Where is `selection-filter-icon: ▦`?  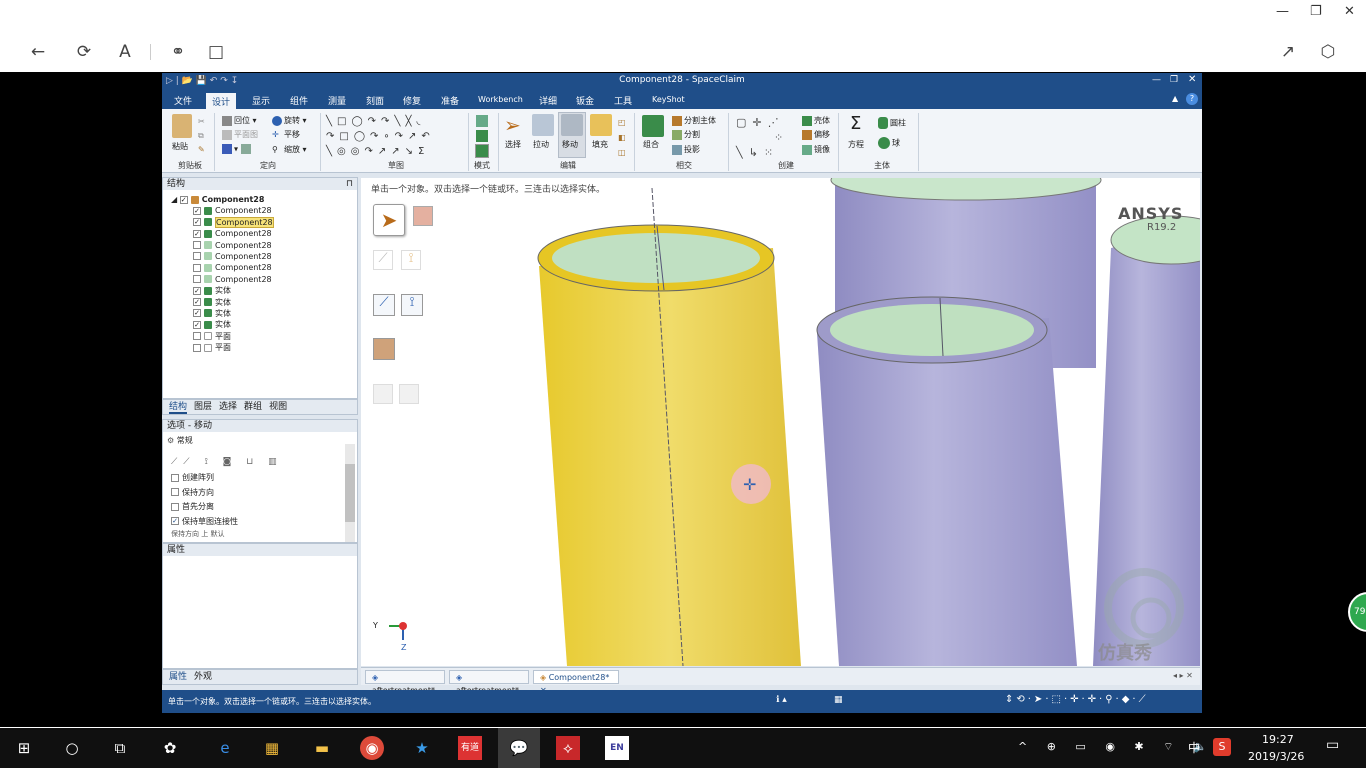
selection-filter-icon: ▦ is located at coordinates (838, 700).